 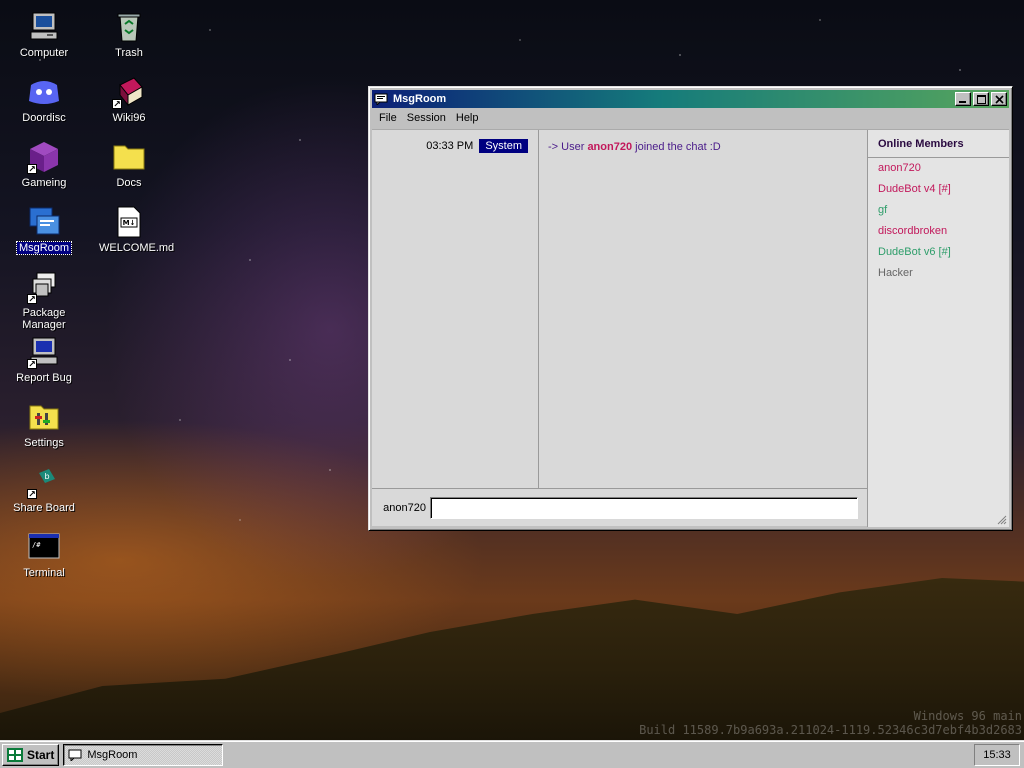 I want to click on desktop-icon-settings: Settings, so click(x=44, y=424).